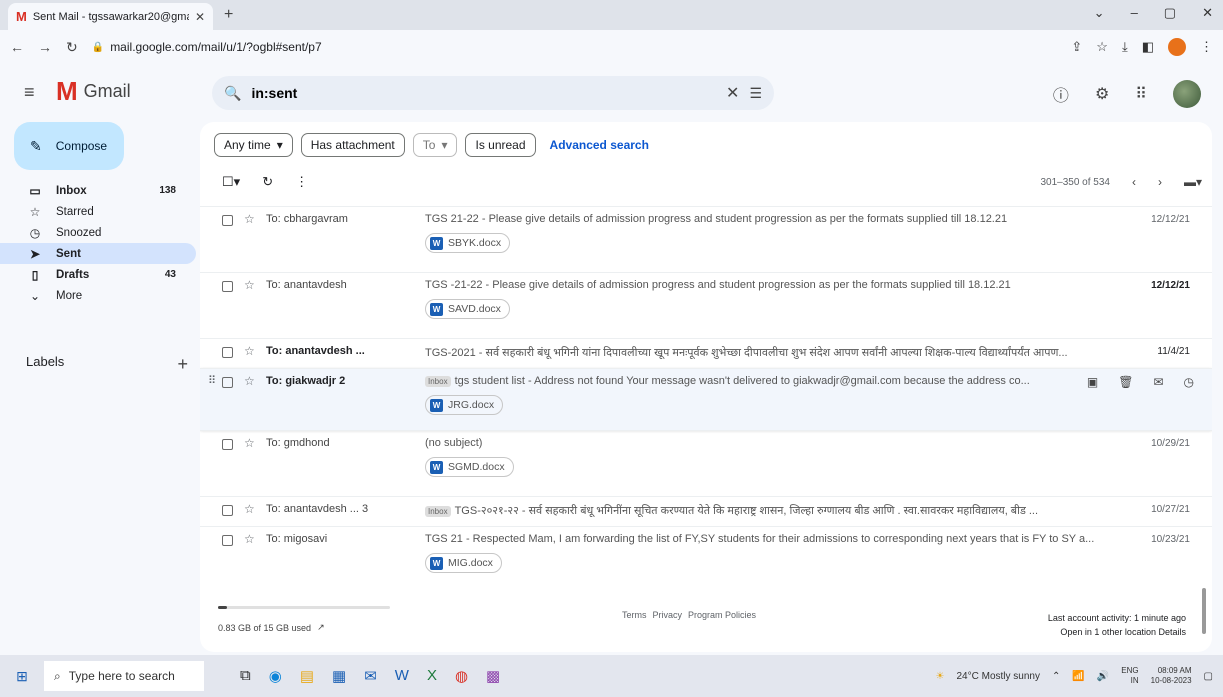  Describe the element at coordinates (245, 676) in the screenshot. I see `task-view-icon: ⧉` at that location.